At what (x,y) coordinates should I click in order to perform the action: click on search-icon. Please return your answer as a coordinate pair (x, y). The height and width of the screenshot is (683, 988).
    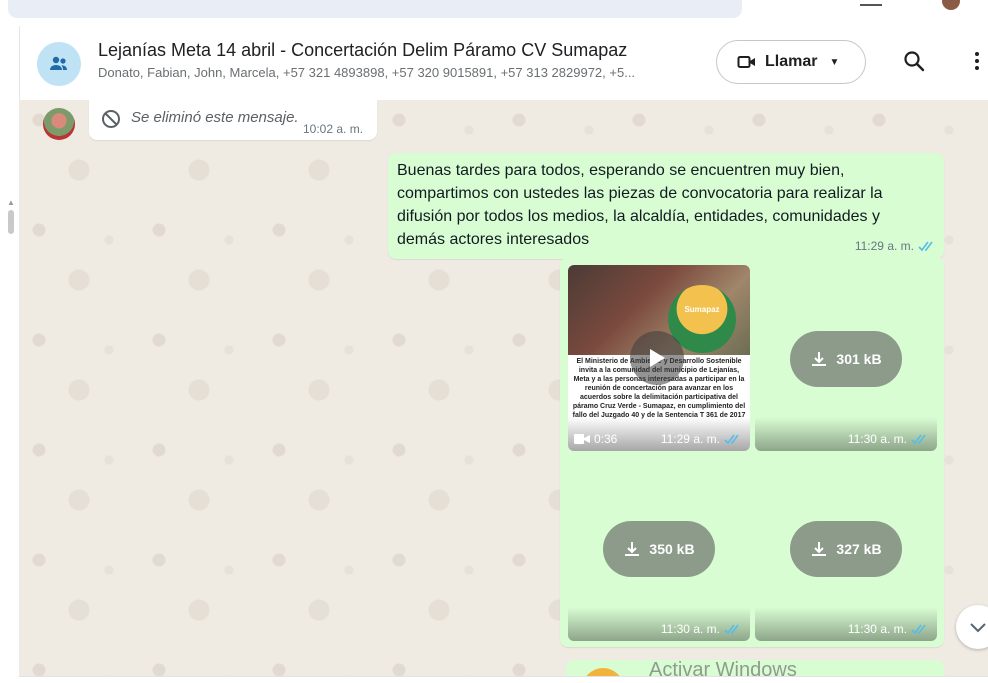
    Looking at the image, I should click on (914, 61).